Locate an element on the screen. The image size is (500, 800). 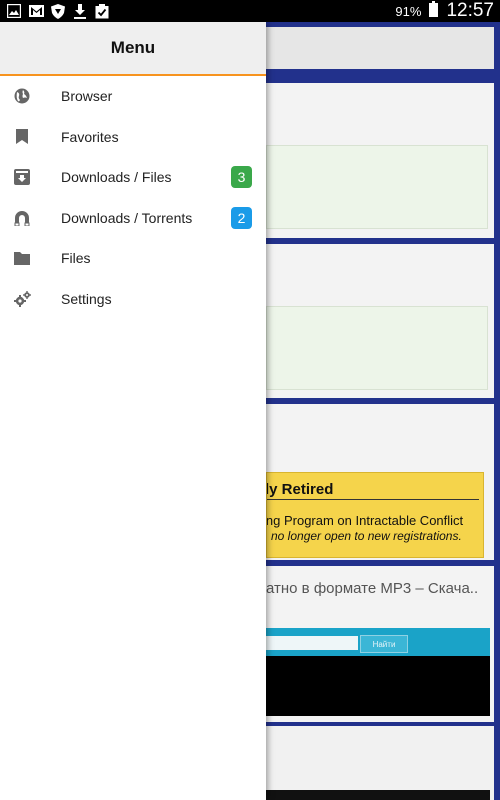
downloads-files-badge: 3 is located at coordinates (241, 177).